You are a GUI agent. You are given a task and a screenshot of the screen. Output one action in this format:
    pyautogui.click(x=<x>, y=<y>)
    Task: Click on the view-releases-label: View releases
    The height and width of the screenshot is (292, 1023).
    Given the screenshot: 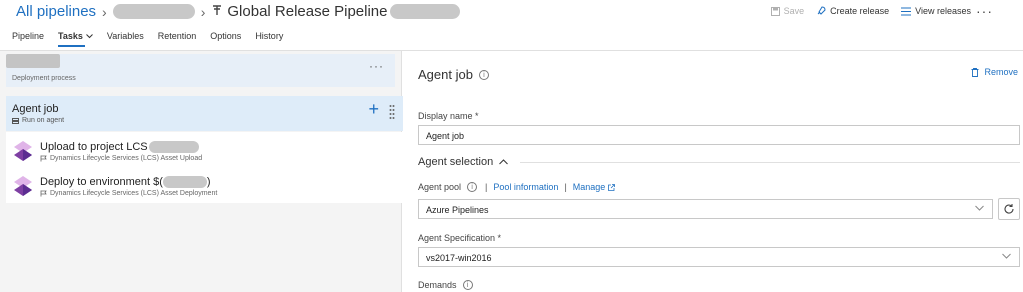 What is the action you would take?
    pyautogui.click(x=943, y=11)
    